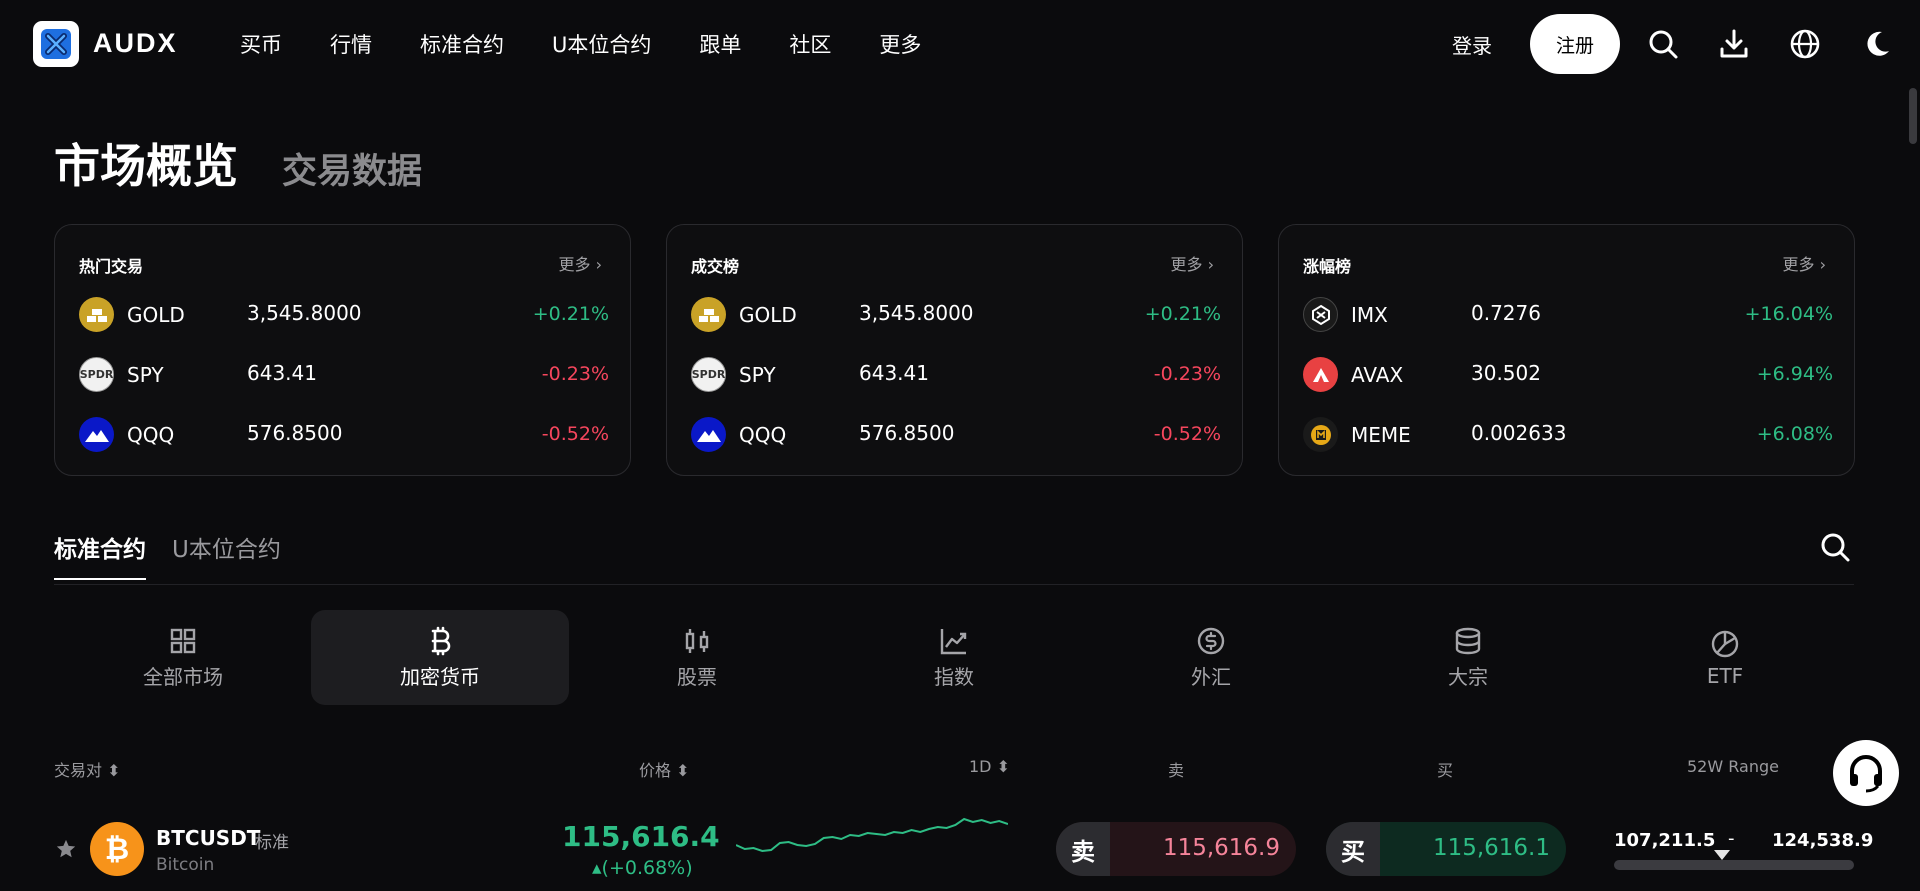 This screenshot has height=891, width=1920. I want to click on change-percent: -0.23%, so click(575, 374).